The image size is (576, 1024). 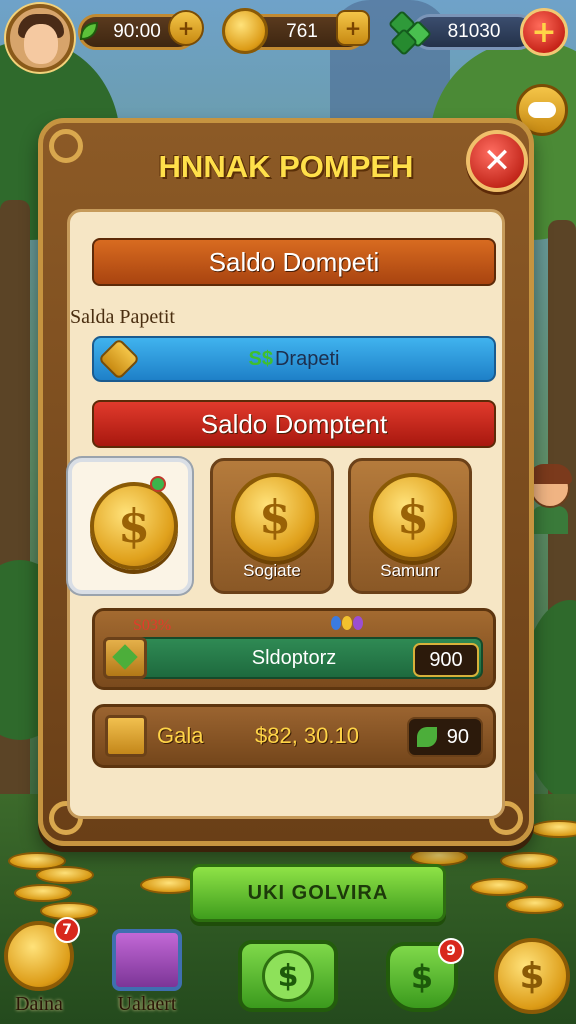 I want to click on balance-header: Saldo Dompeti, so click(x=294, y=262).